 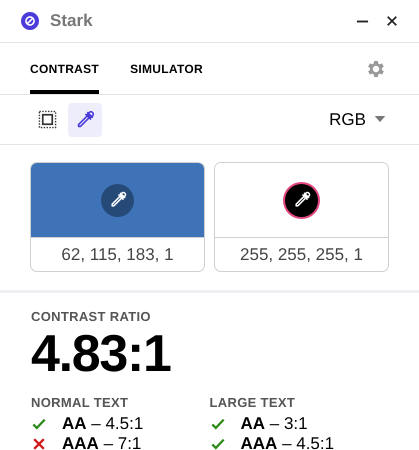 What do you see at coordinates (287, 441) in the screenshot?
I see `result-text: AAA – 4.5:1` at bounding box center [287, 441].